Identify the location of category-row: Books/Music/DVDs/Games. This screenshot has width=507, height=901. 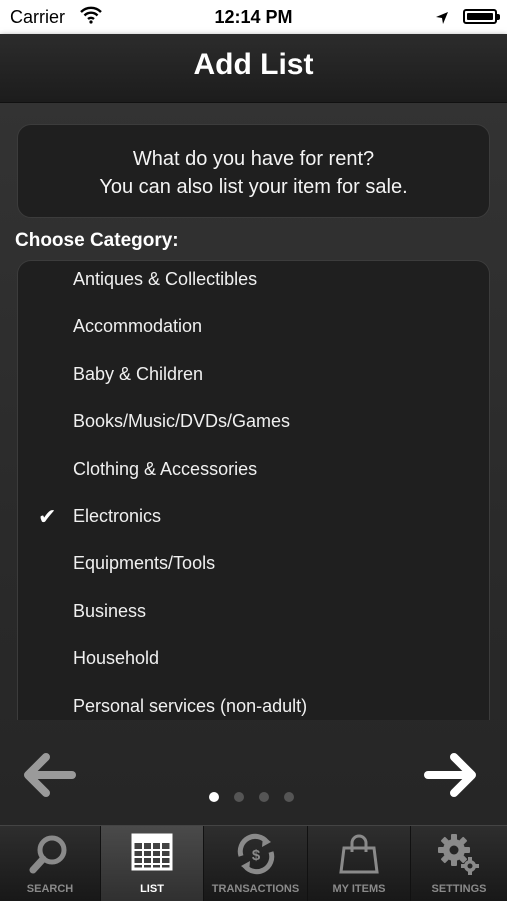
(253, 426).